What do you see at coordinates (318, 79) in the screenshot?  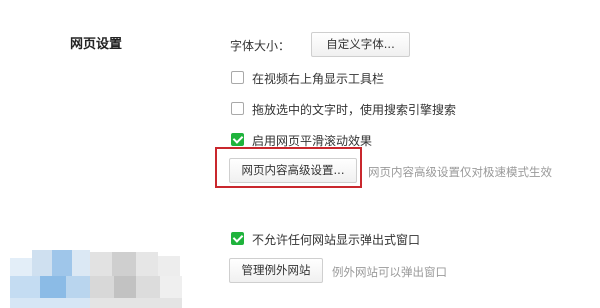 I see `show-video-toolbar-label: 在视频右上角显示工具栏` at bounding box center [318, 79].